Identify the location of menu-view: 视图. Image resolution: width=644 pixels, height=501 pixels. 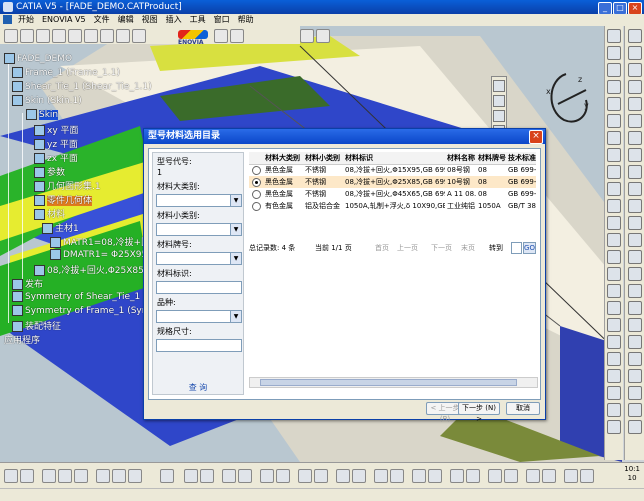
(150, 19).